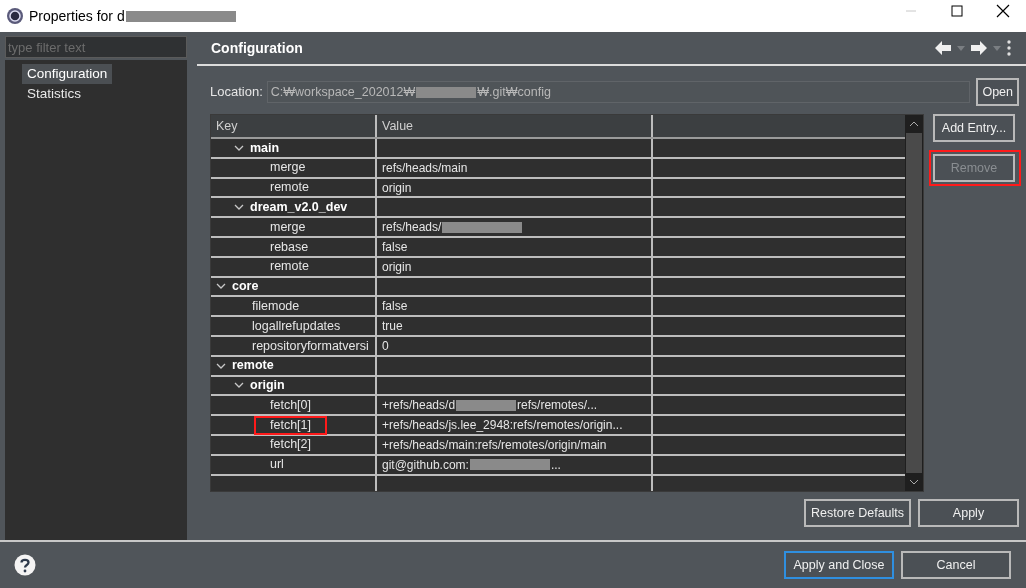 The image size is (1026, 588). What do you see at coordinates (514, 92) in the screenshot?
I see `value-text: ₩.git₩config` at bounding box center [514, 92].